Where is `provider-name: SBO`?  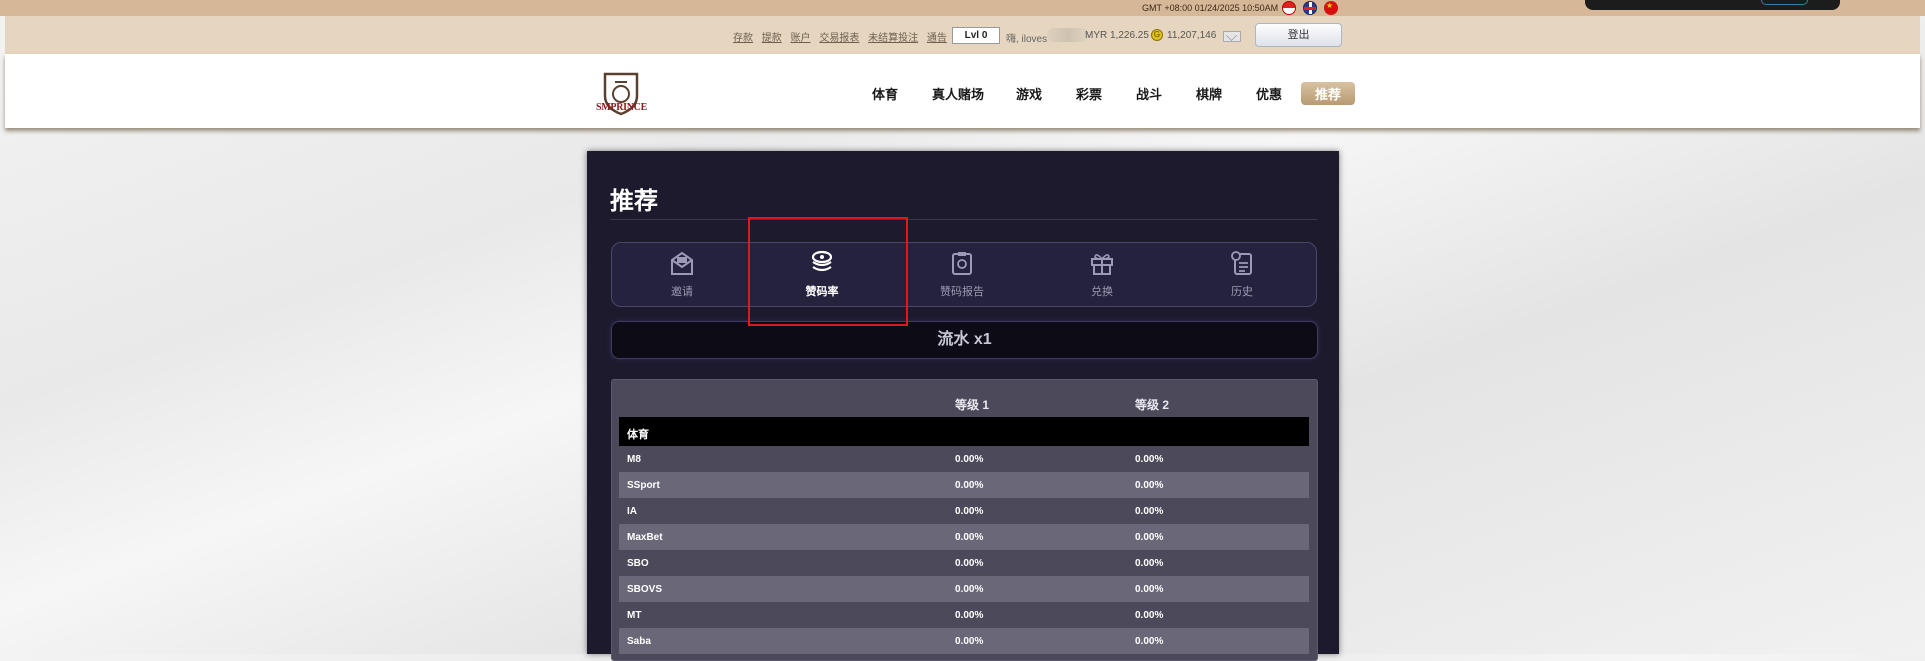 provider-name: SBO is located at coordinates (638, 563).